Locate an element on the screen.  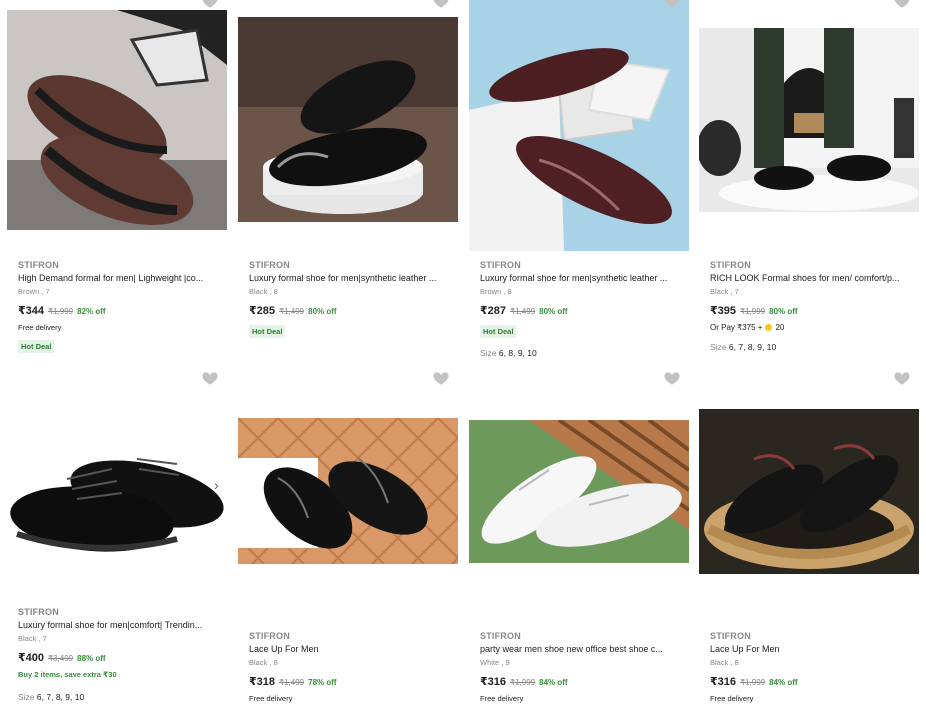
price-row: ₹400 ₹3,499 88% off is located at coordinates (120, 658).